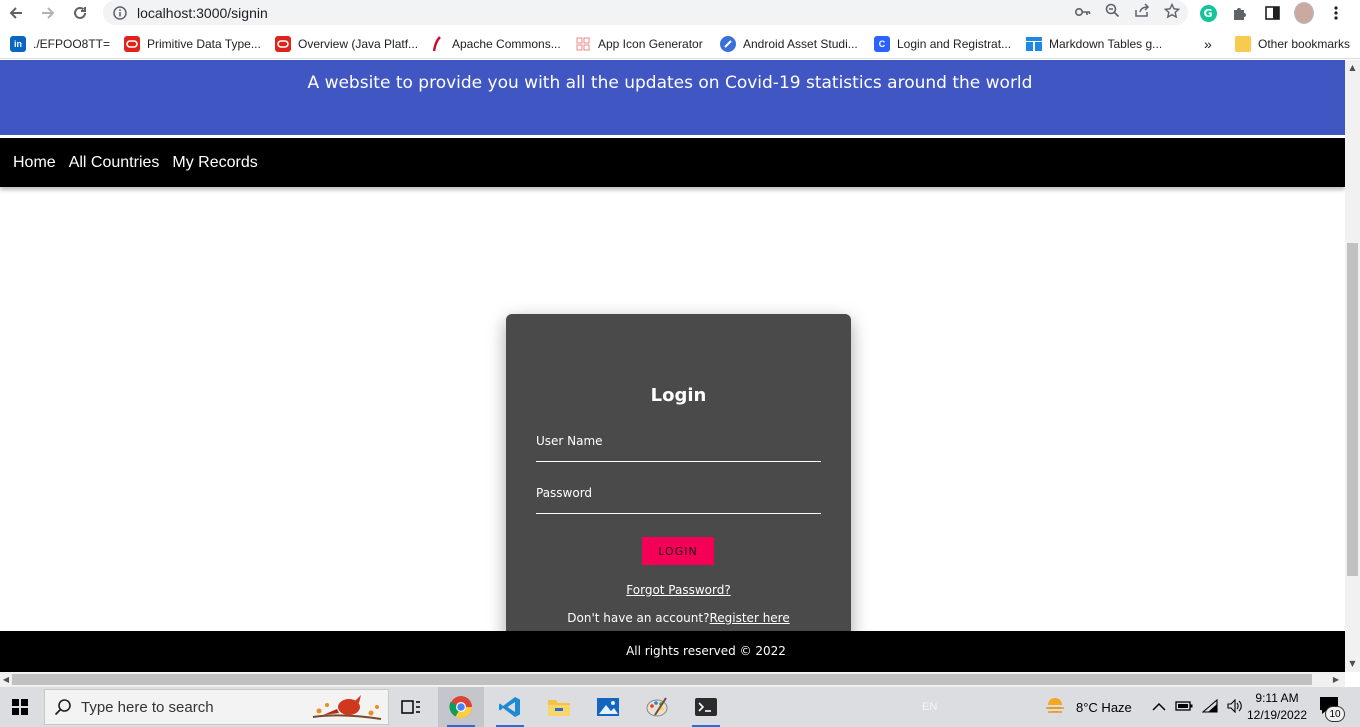 This screenshot has width=1360, height=727. What do you see at coordinates (1104, 707) in the screenshot?
I see `weather-text: 8°C Haze` at bounding box center [1104, 707].